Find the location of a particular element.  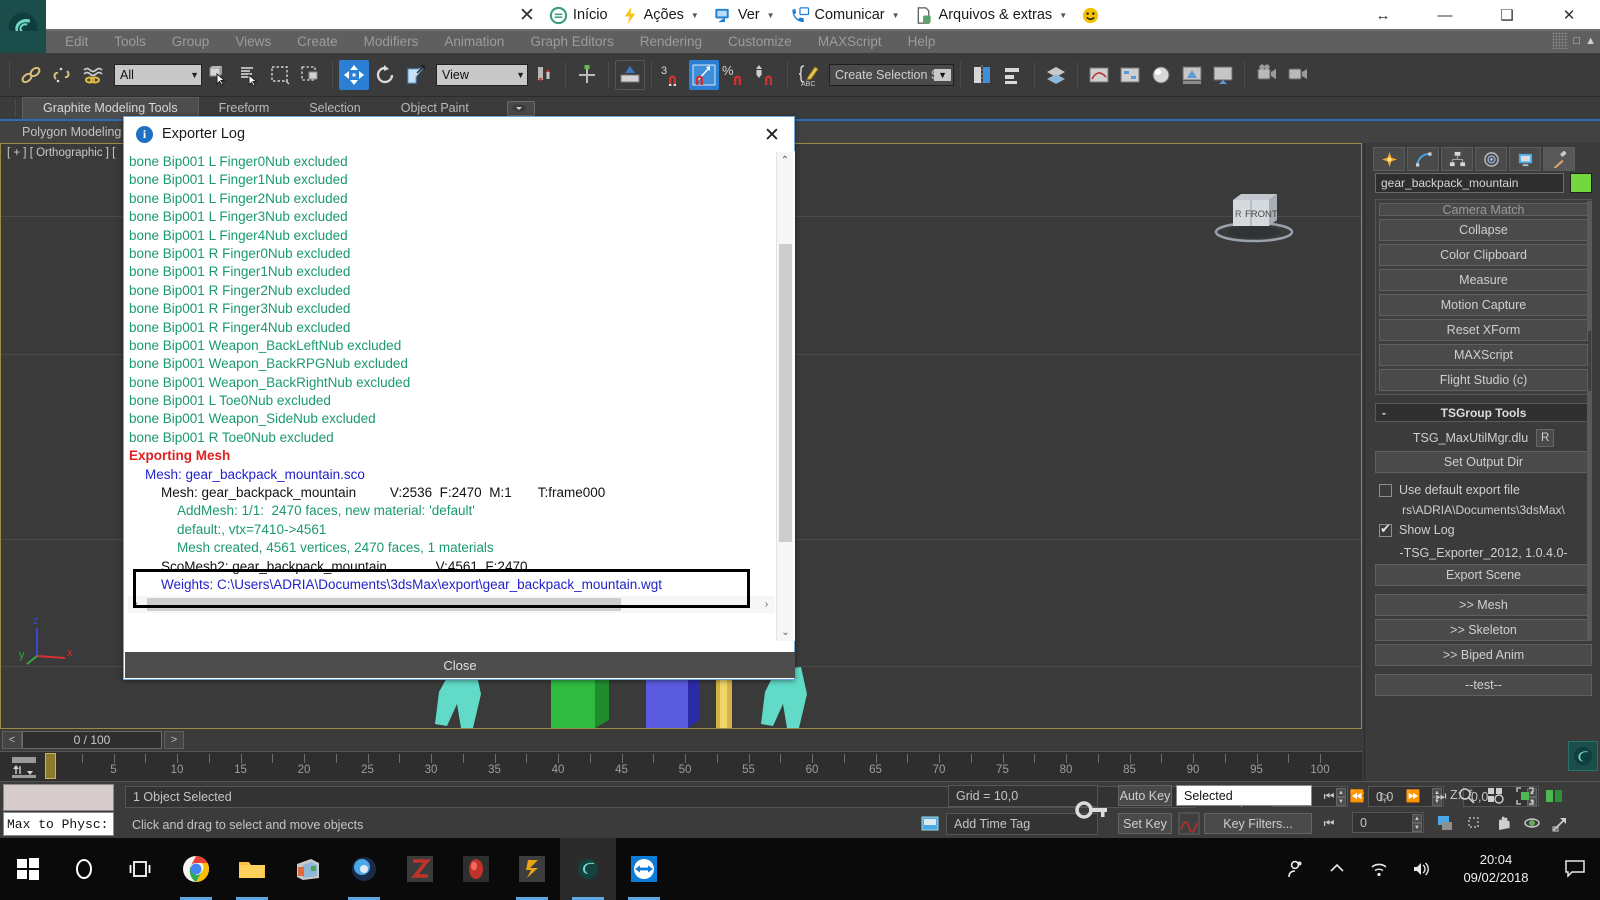

create-tab-icon is located at coordinates (1389, 159).